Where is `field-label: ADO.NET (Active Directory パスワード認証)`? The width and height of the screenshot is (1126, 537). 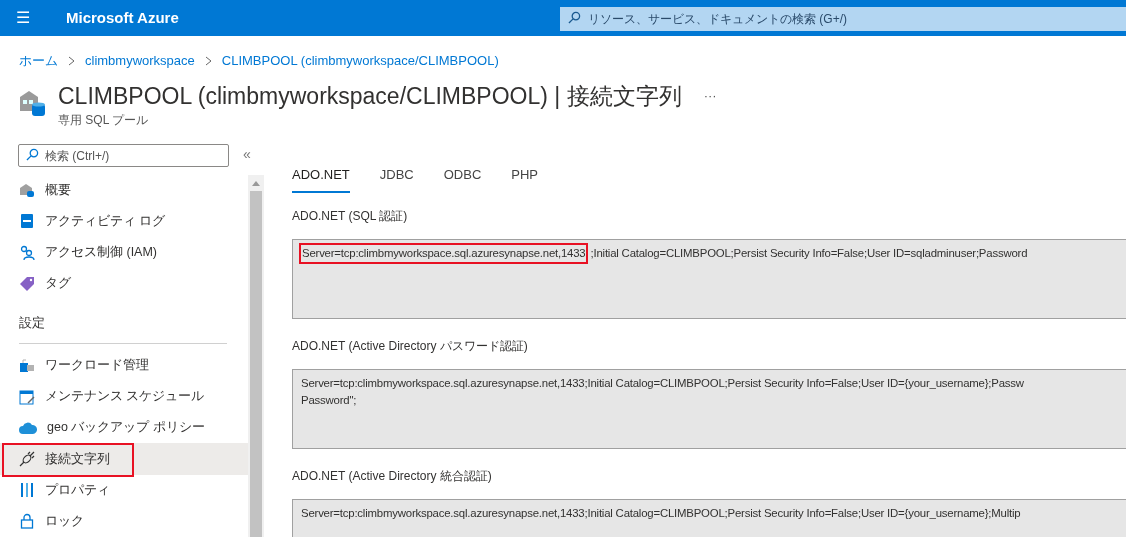
field-label: ADO.NET (Active Directory パスワード認証) is located at coordinates (410, 346).